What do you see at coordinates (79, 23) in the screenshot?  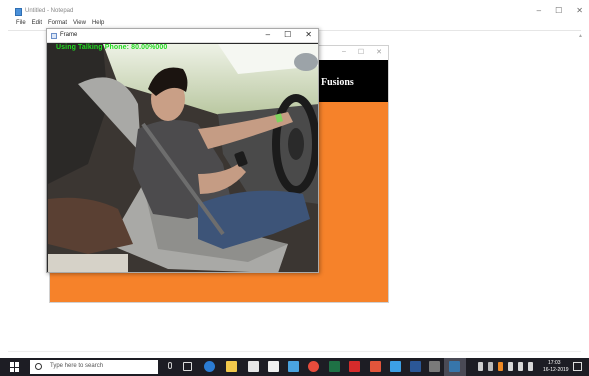 I see `menu-view: View` at bounding box center [79, 23].